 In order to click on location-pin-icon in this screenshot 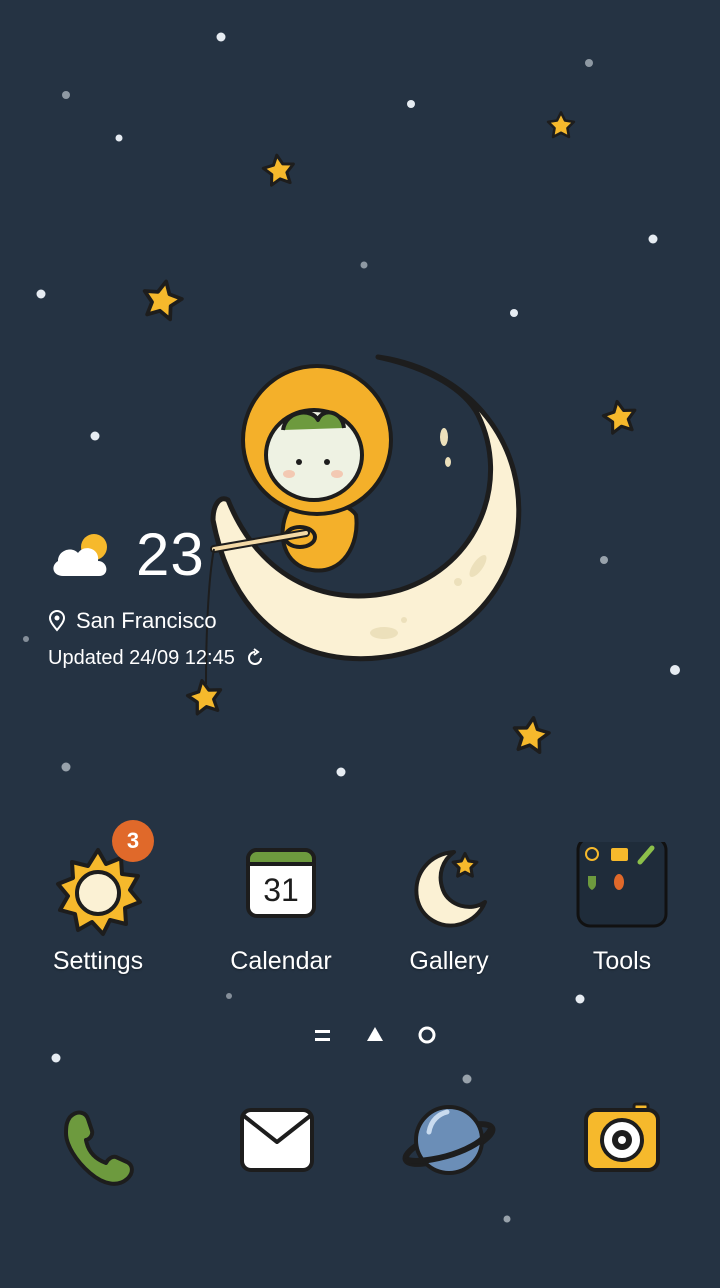, I will do `click(57, 621)`.